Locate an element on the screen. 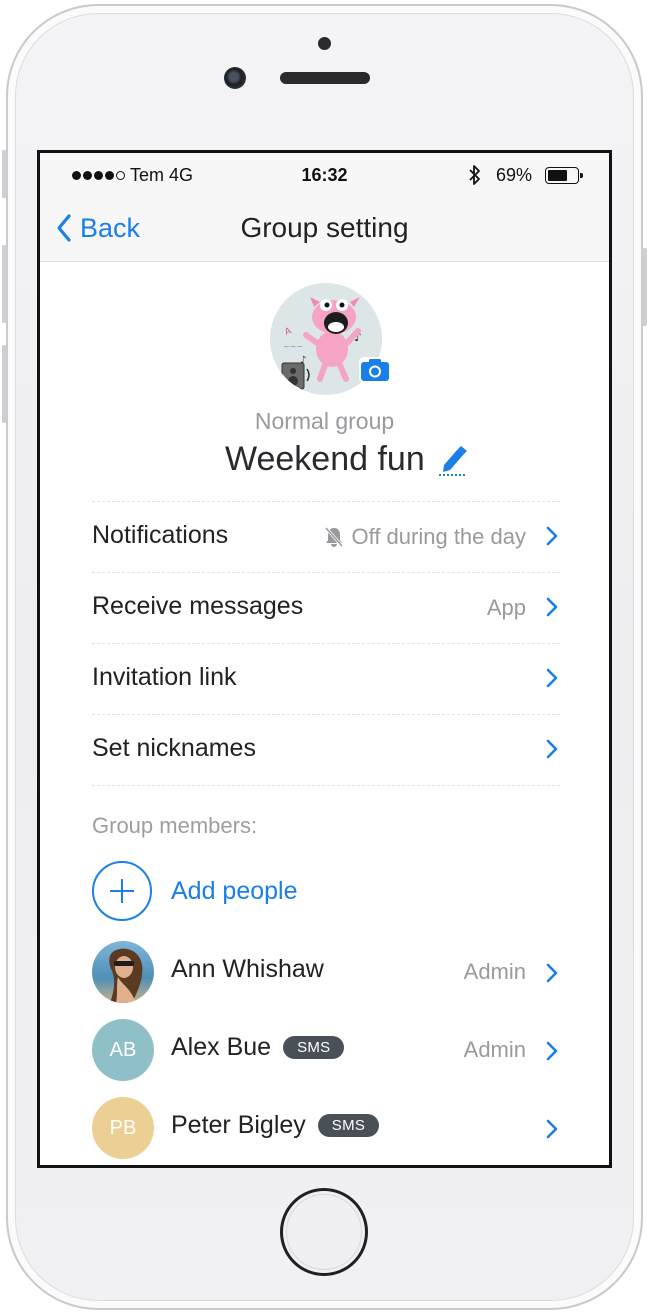 The width and height of the screenshot is (649, 1315). row-label: Notifications is located at coordinates (160, 535).